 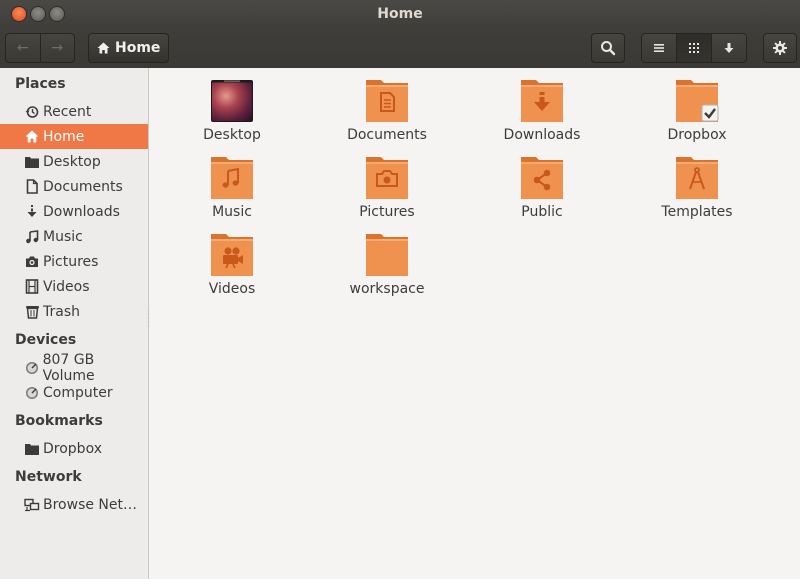 I want to click on file-item-dropbox: Dropbox, so click(x=697, y=111).